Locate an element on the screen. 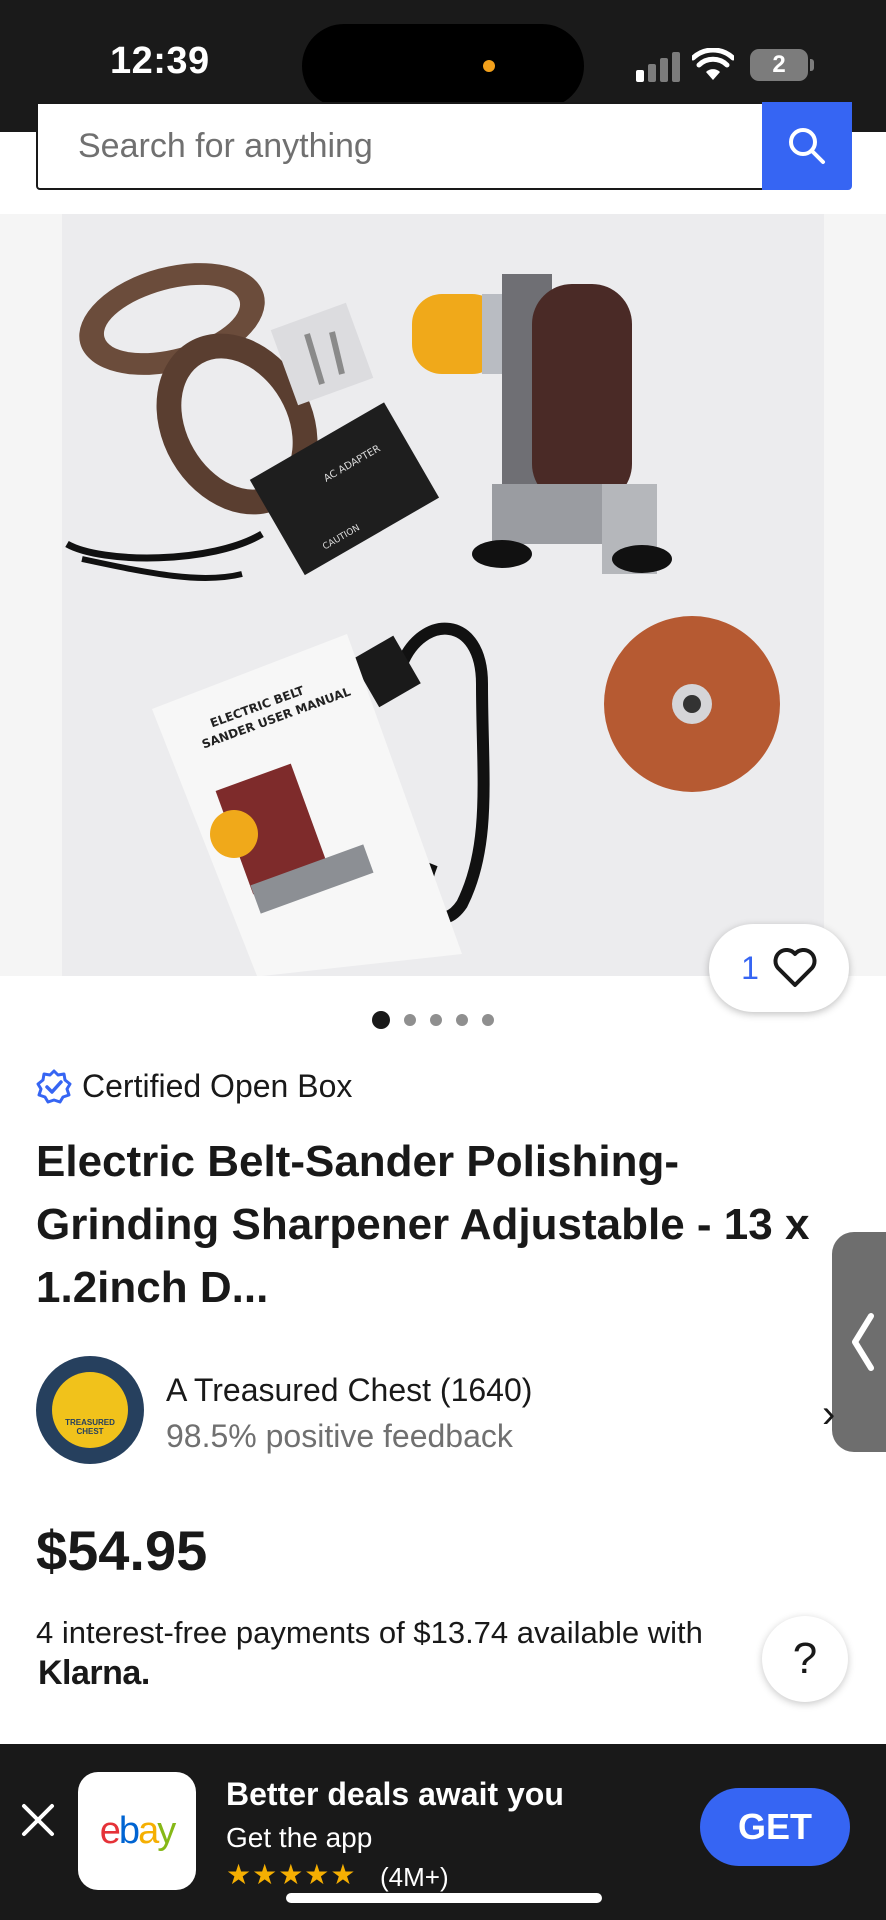 This screenshot has height=1920, width=886. dynamic-island is located at coordinates (443, 66).